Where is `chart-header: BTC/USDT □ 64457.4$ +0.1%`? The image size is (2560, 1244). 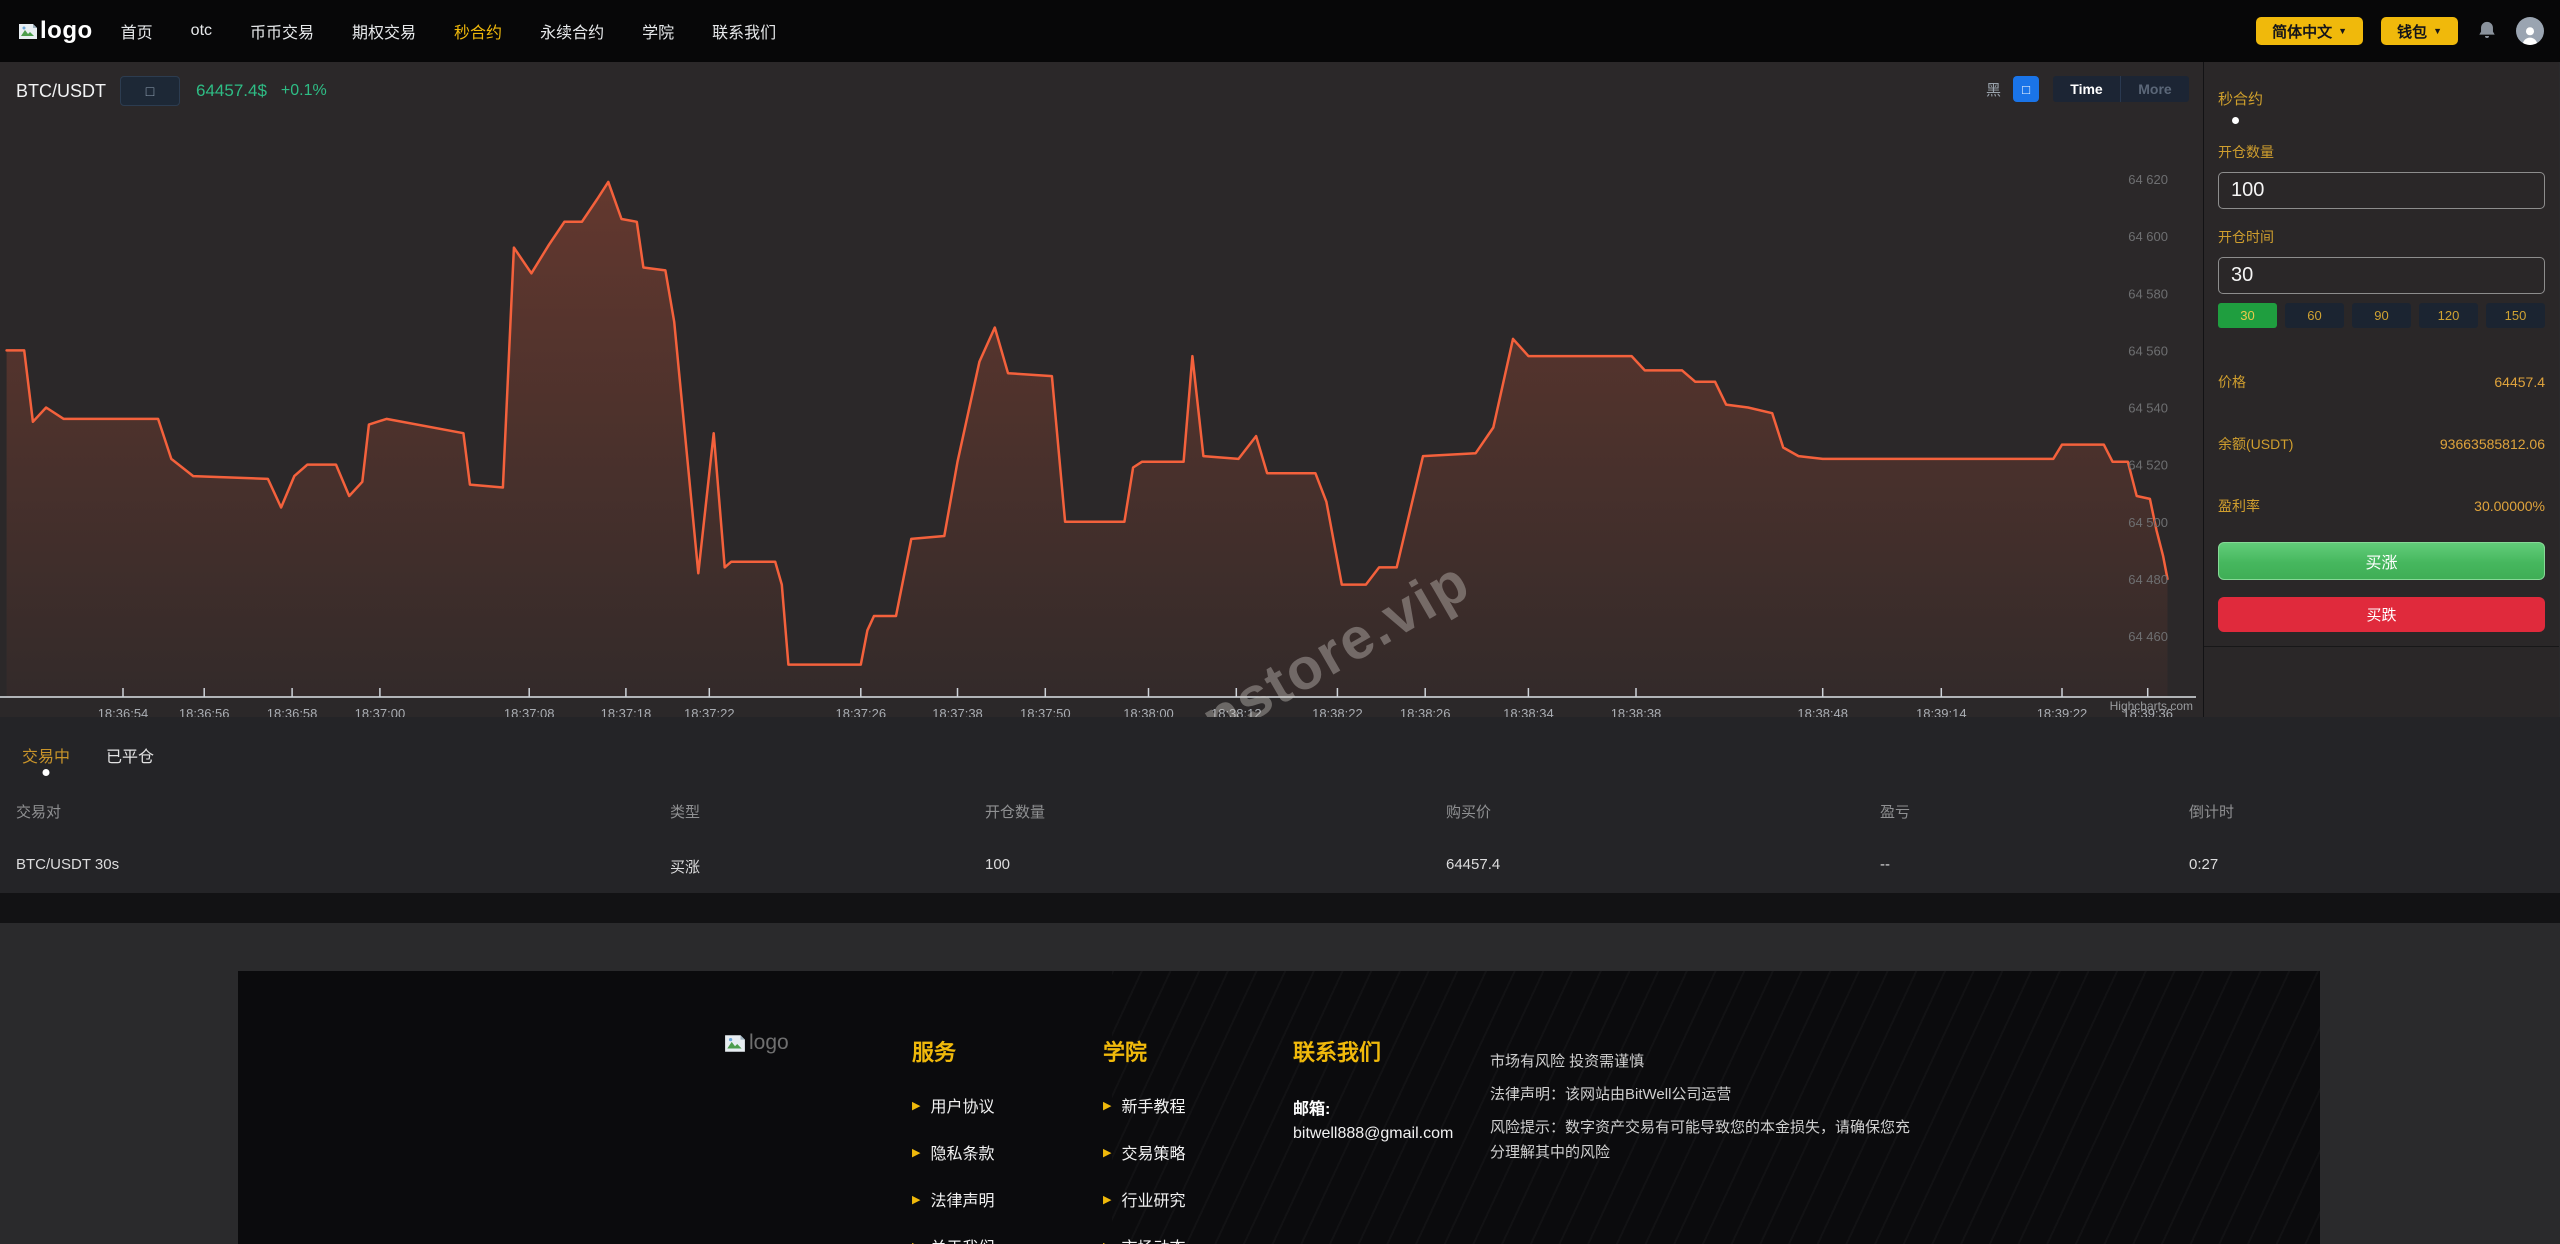 chart-header: BTC/USDT □ 64457.4$ +0.1% is located at coordinates (171, 91).